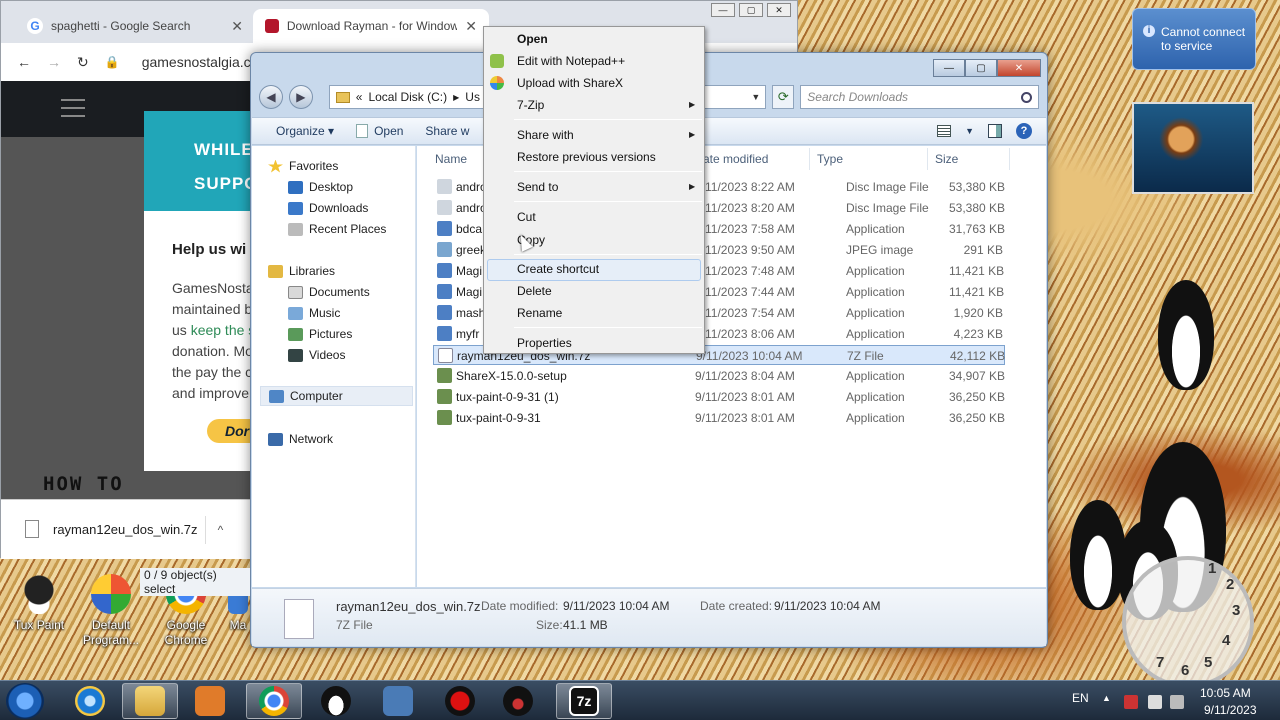 Image resolution: width=1280 pixels, height=720 pixels. I want to click on keep-link: keep the s, so click(223, 330).